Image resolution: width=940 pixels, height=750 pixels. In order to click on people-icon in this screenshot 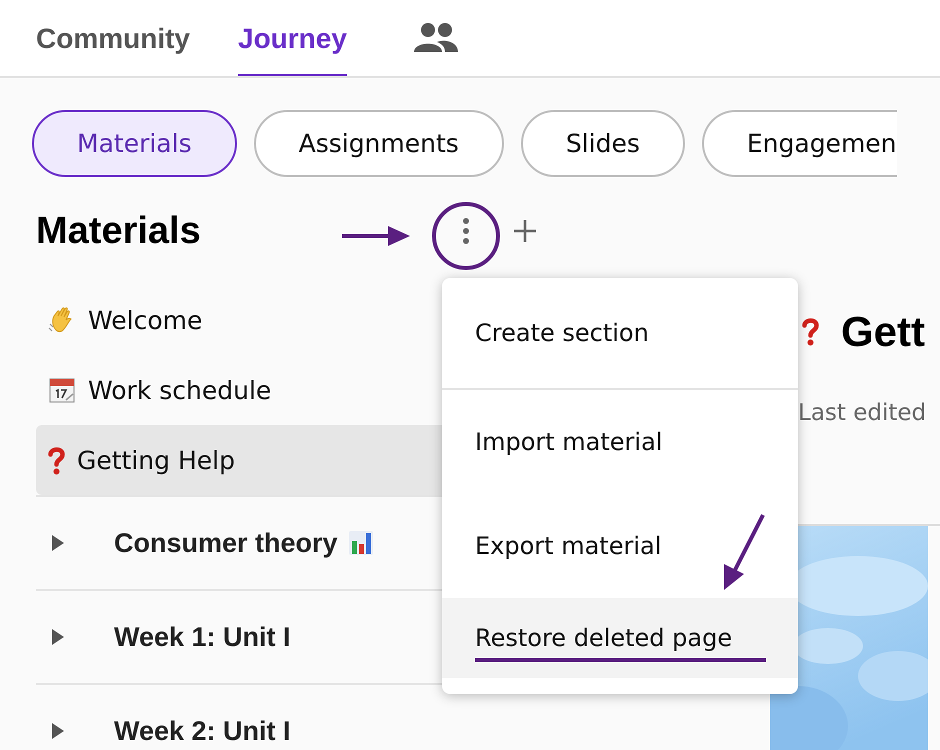, I will do `click(435, 37)`.